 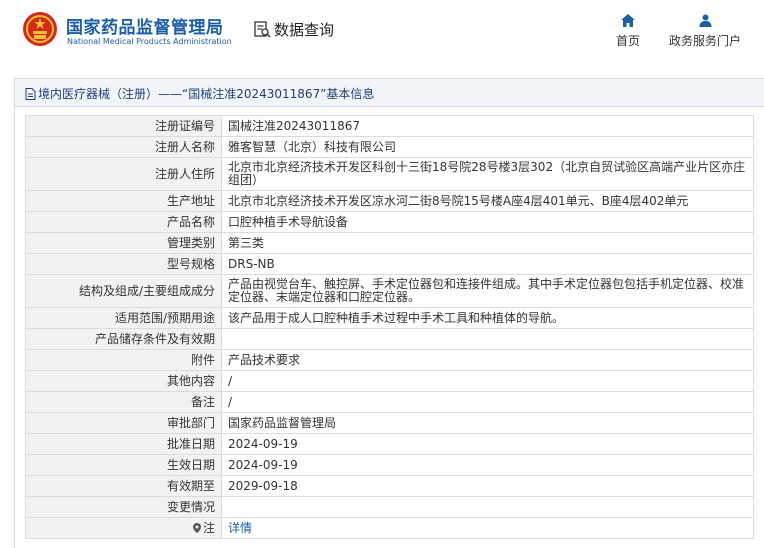 I want to click on field-label: 其他内容, so click(x=123, y=381).